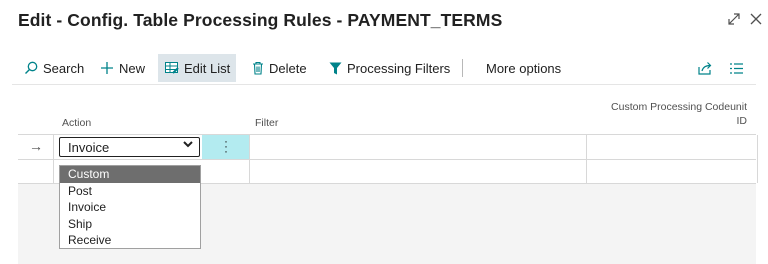  Describe the element at coordinates (666, 114) in the screenshot. I see `column-header-codeunit-id: Custom Processing Codeunit ID` at that location.